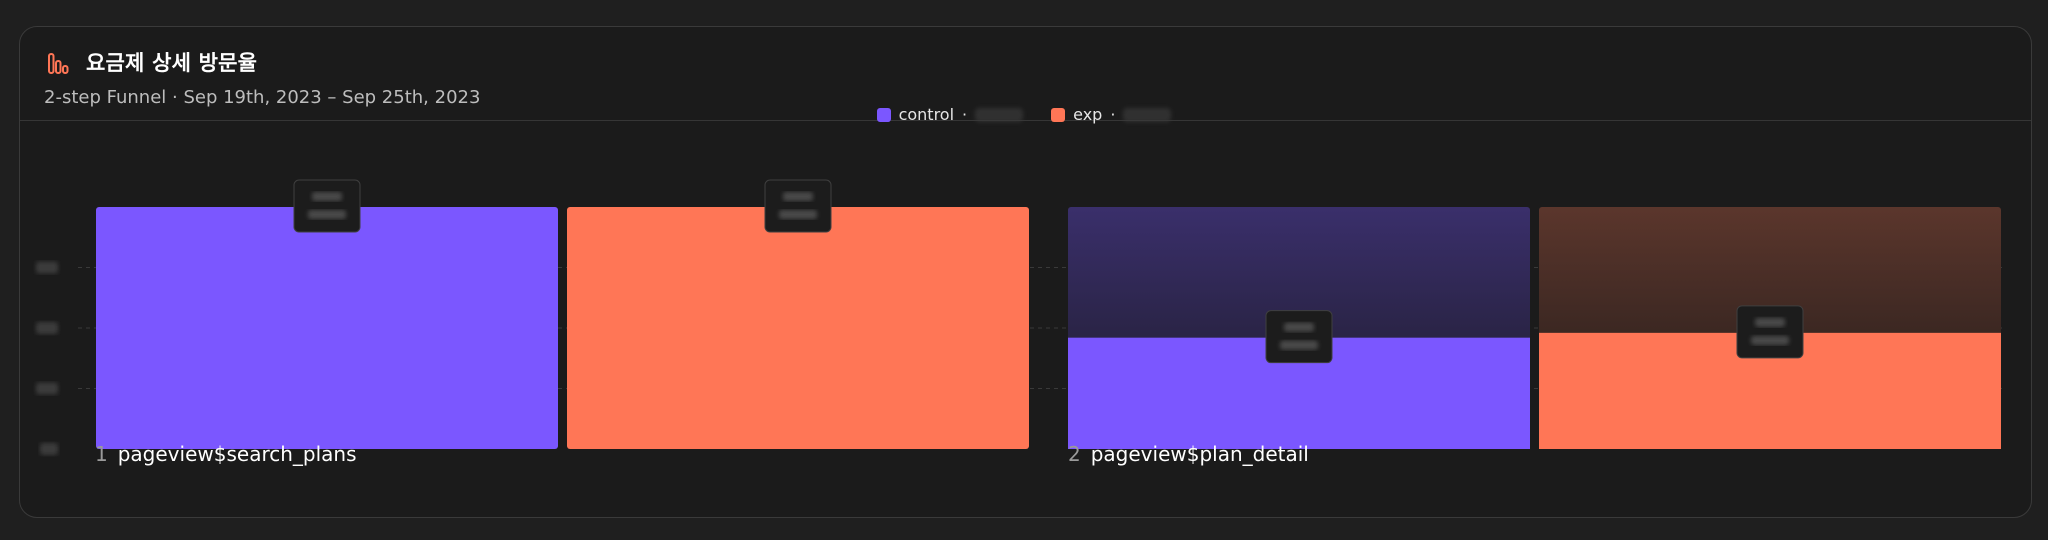 The width and height of the screenshot is (2048, 540). I want to click on step-name-2: pageview$plan_detail, so click(1199, 454).